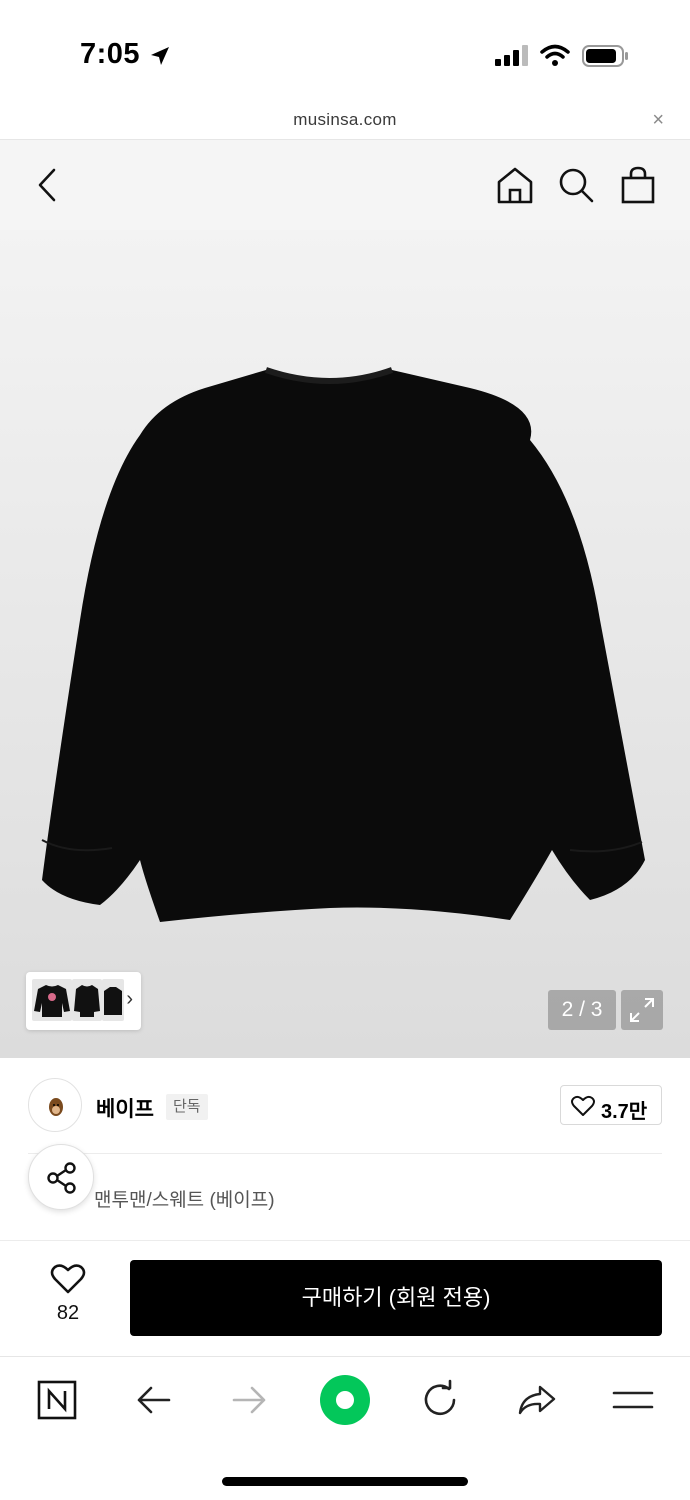 The image size is (690, 1500). Describe the element at coordinates (345, 1481) in the screenshot. I see `home-indicator` at that location.